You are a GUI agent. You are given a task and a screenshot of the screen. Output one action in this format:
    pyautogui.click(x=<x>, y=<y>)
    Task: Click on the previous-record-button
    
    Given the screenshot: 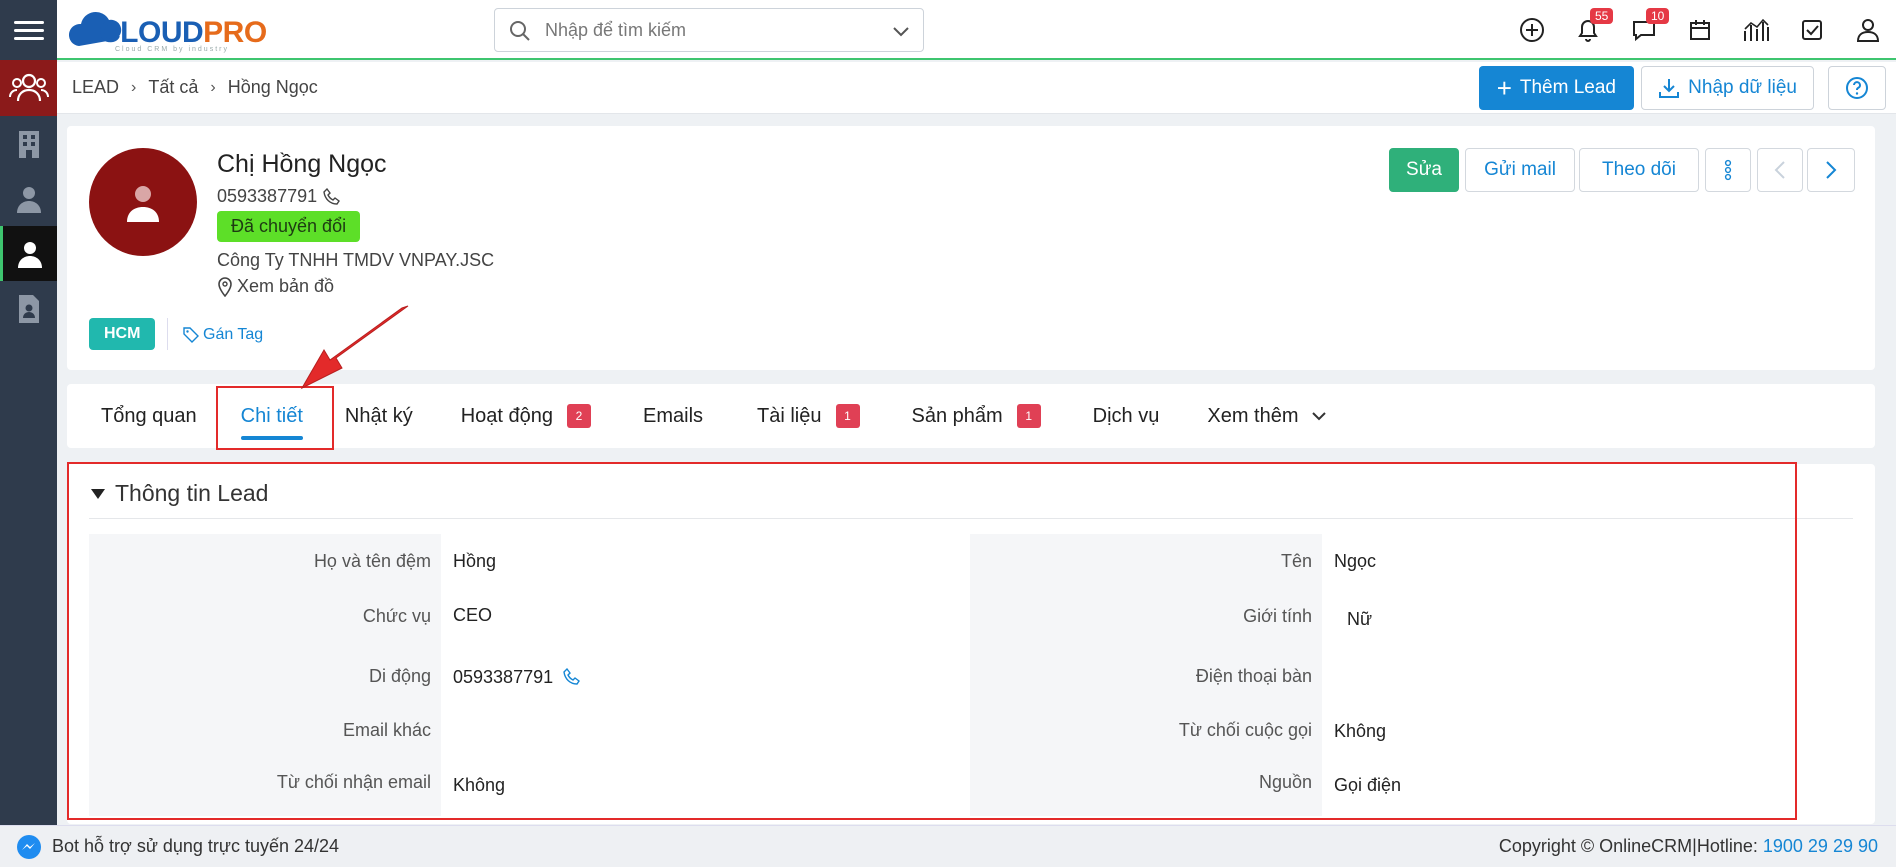 What is the action you would take?
    pyautogui.click(x=1780, y=170)
    